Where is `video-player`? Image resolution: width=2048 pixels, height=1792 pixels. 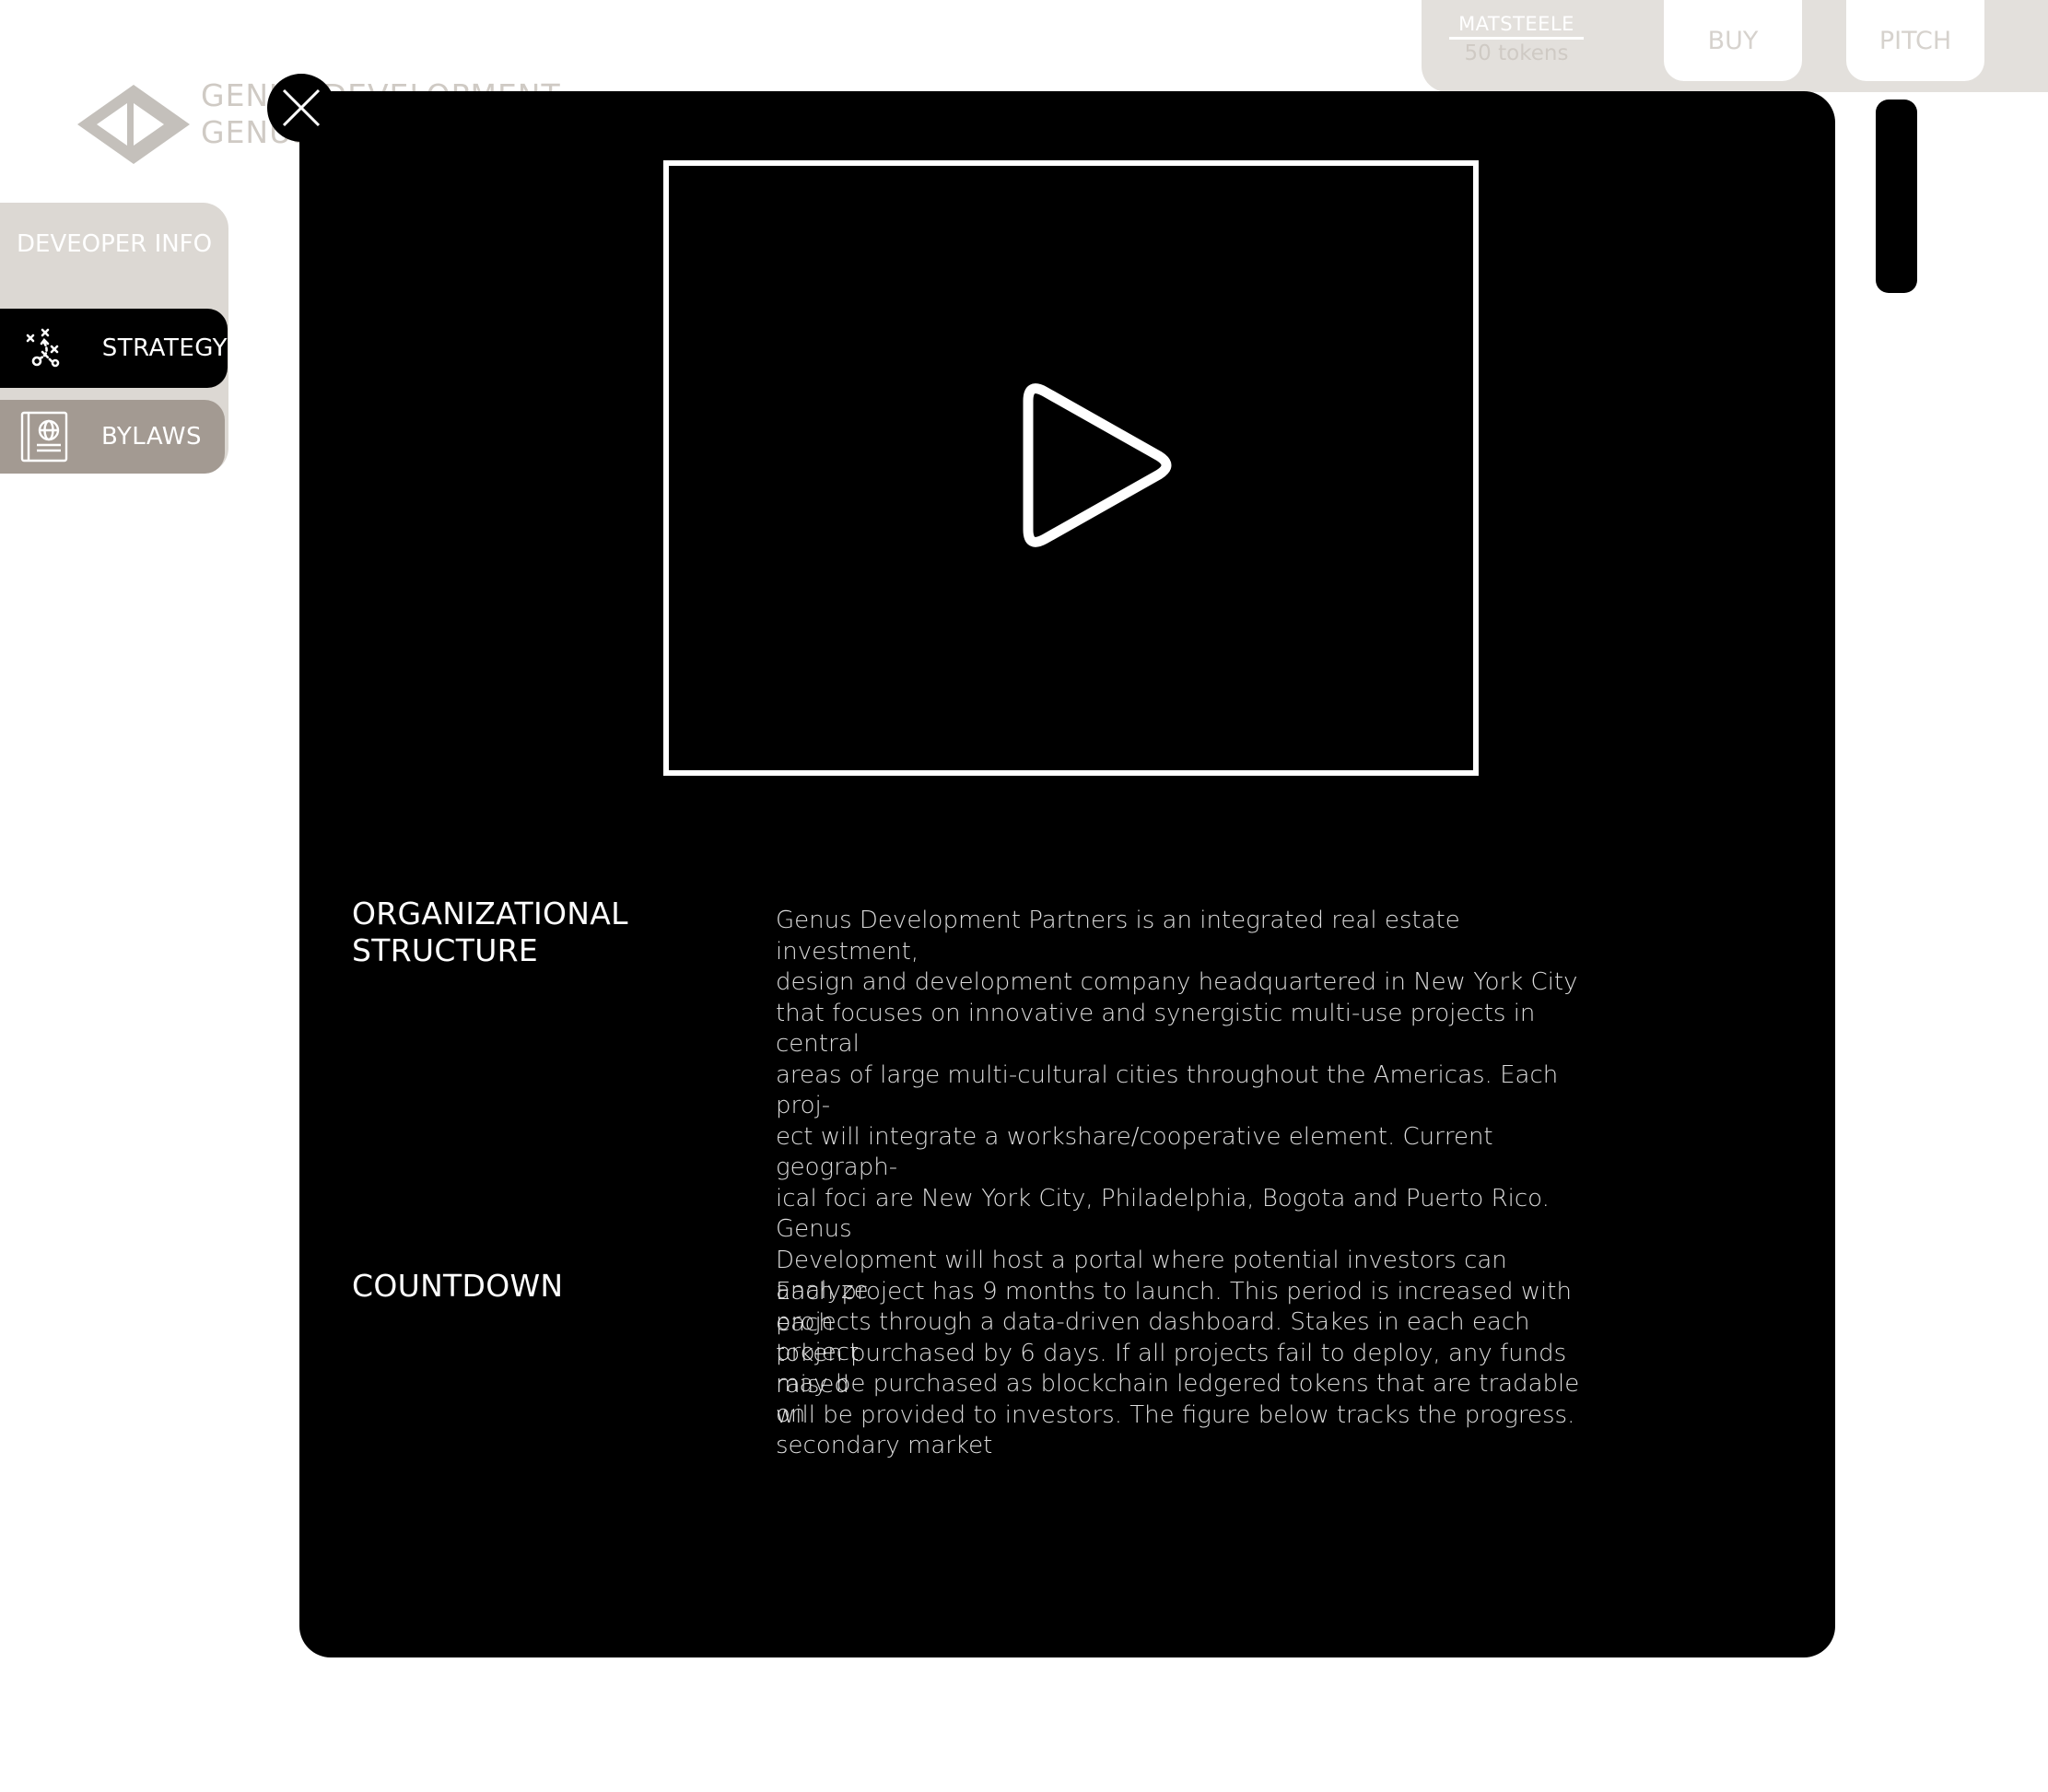 video-player is located at coordinates (1071, 468).